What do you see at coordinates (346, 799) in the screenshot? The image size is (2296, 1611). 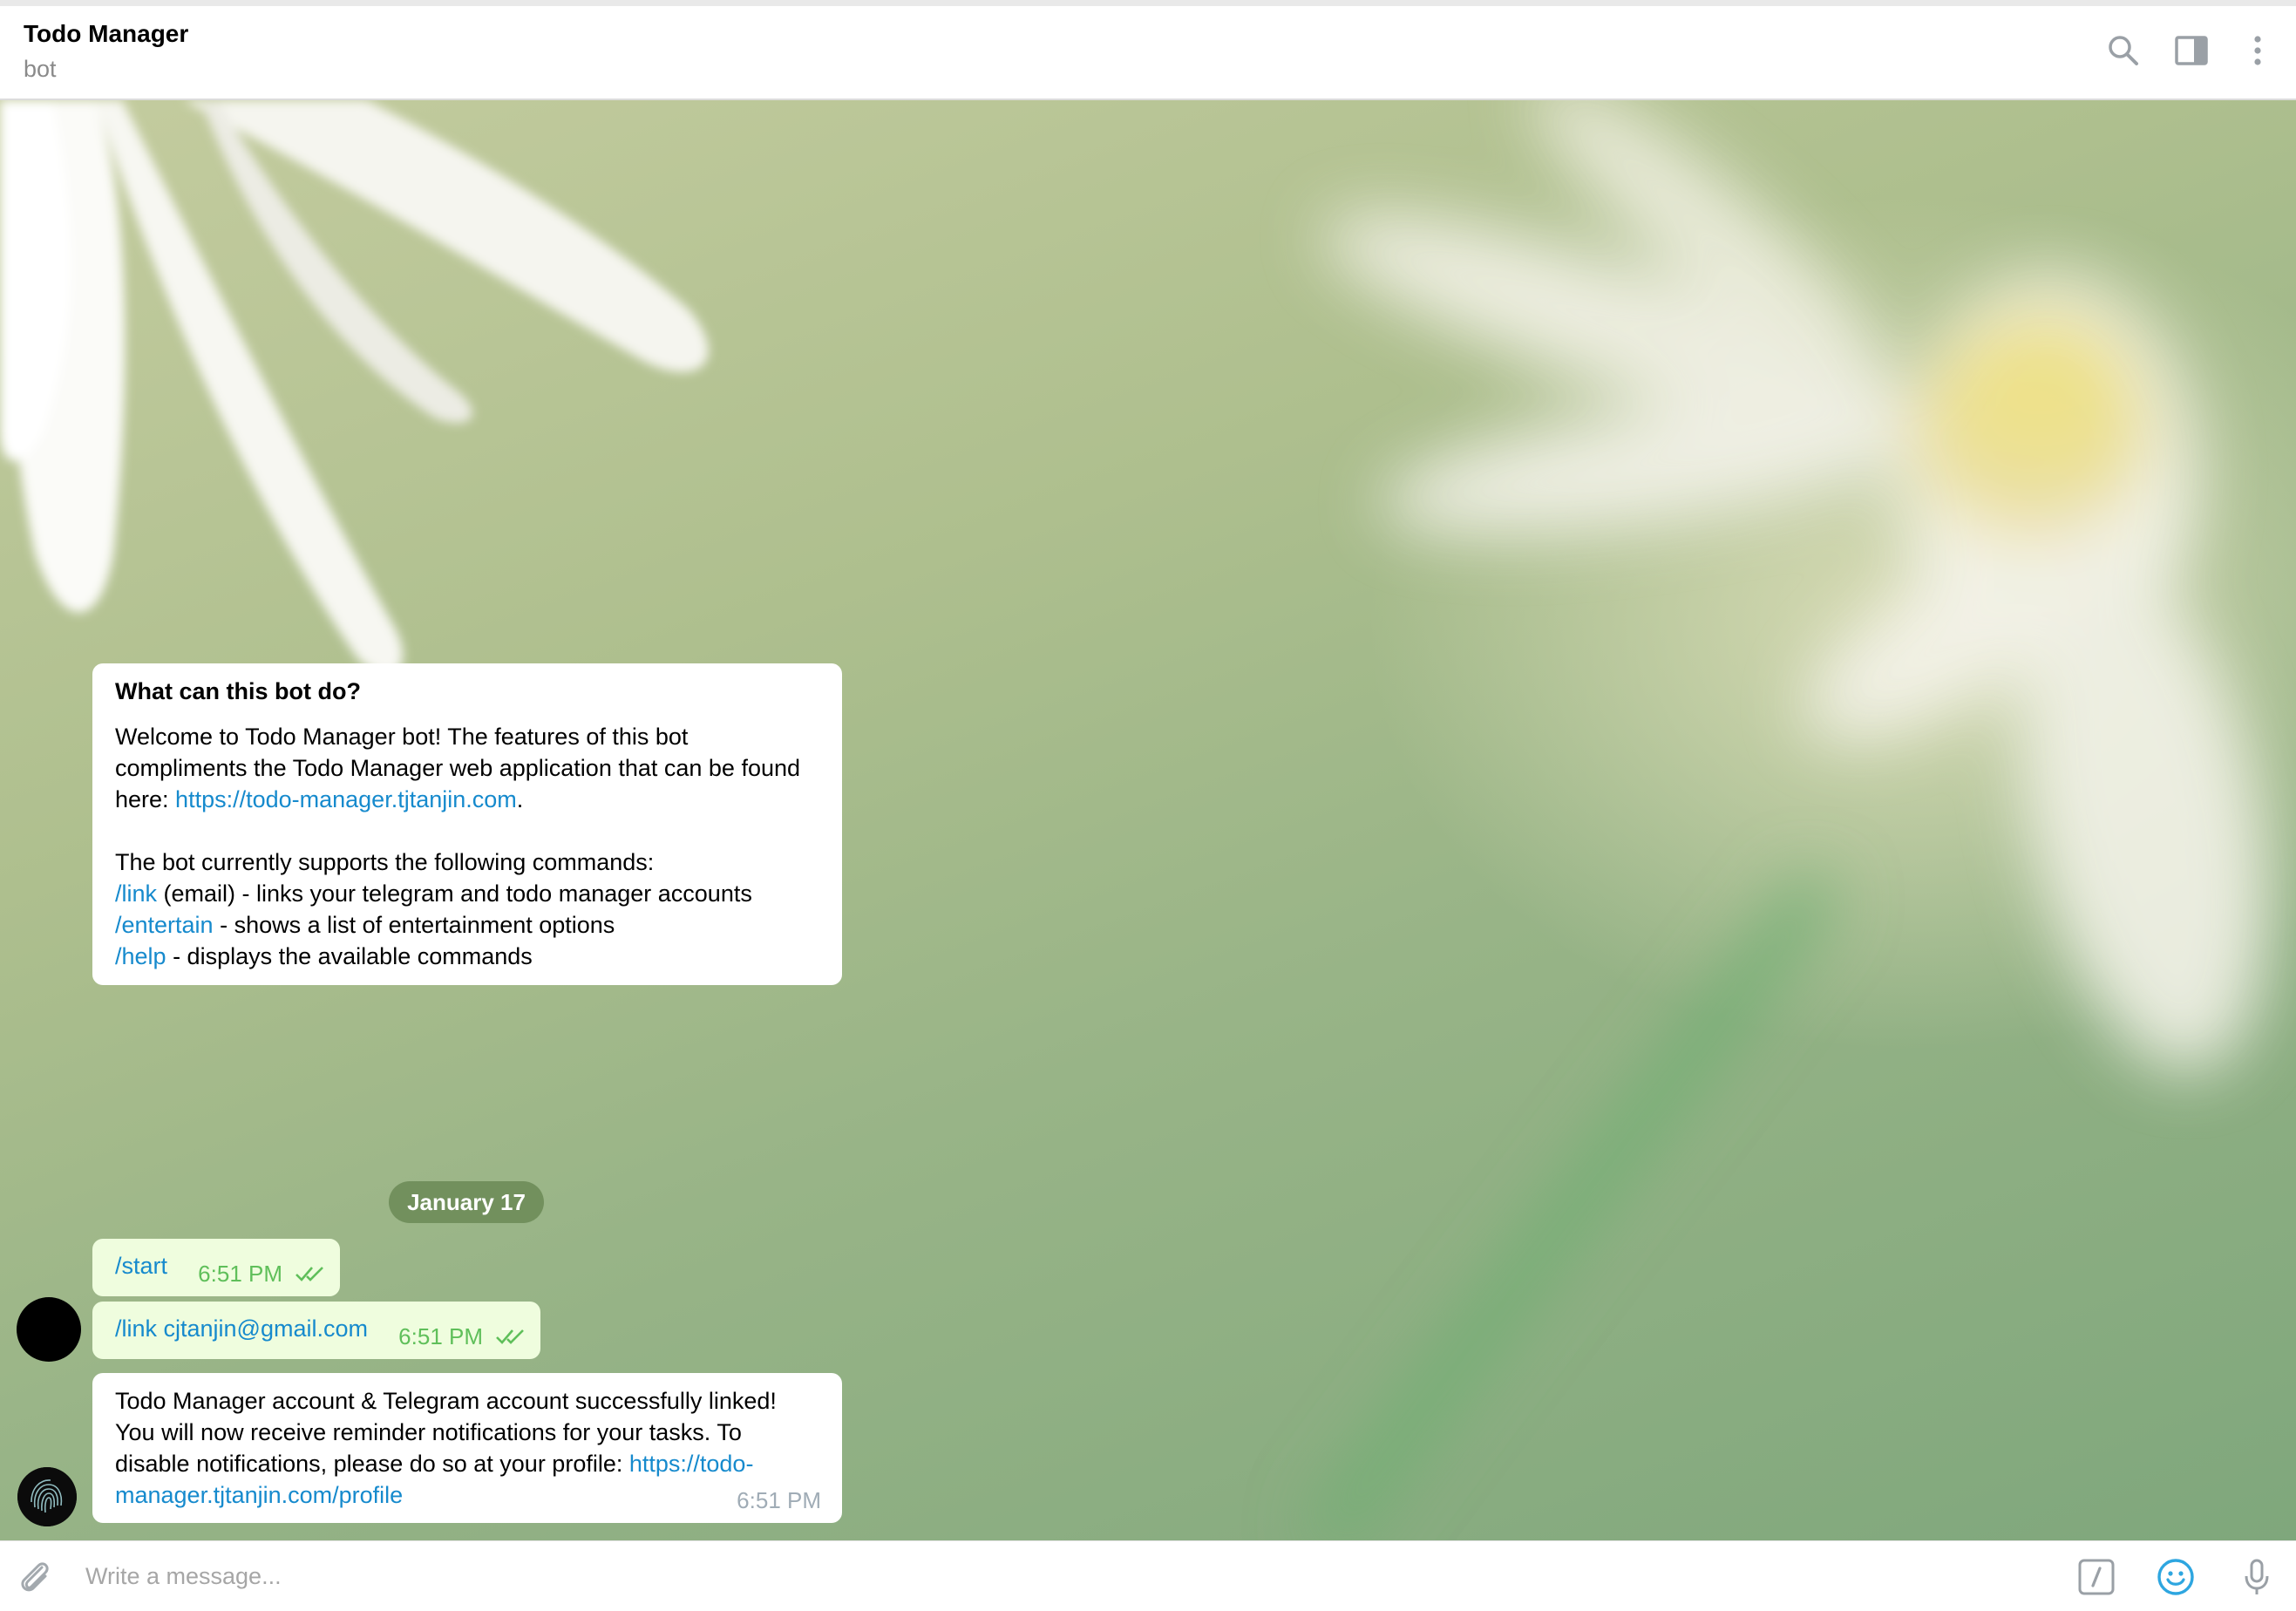 I see `web-app-link: https://todo-manager.tjtanjin.com` at bounding box center [346, 799].